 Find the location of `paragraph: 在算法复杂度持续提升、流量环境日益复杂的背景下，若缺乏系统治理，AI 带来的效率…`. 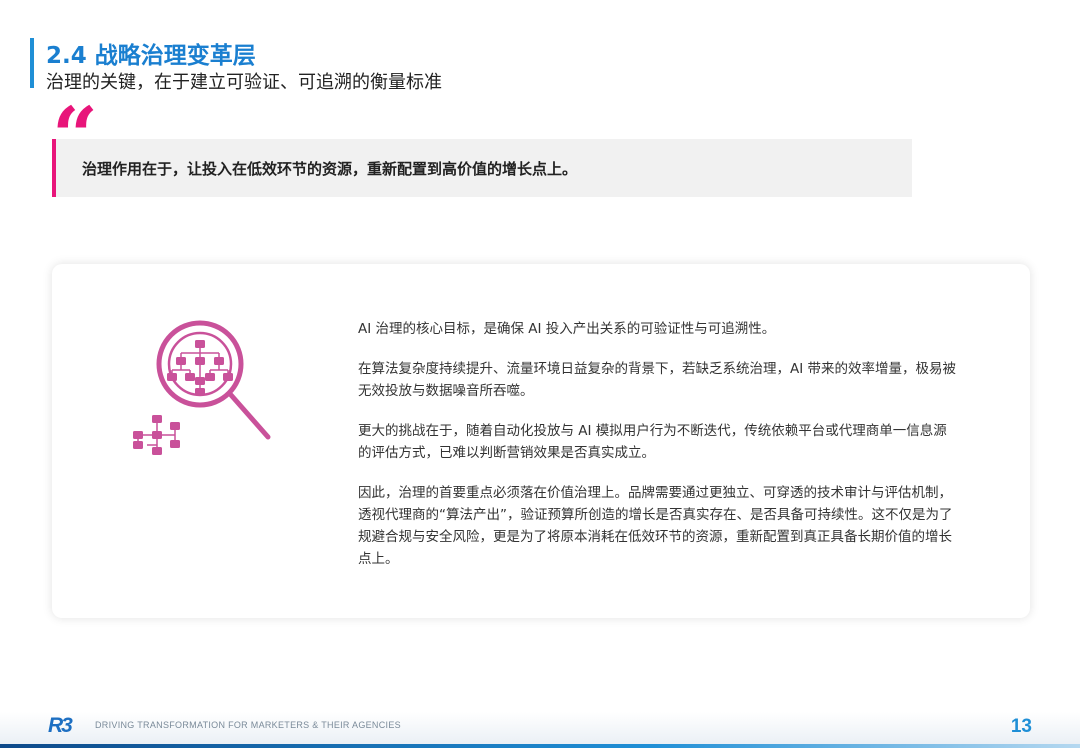

paragraph: 在算法复杂度持续提升、流量环境日益复杂的背景下，若缺乏系统治理，AI 带来的效率… is located at coordinates (657, 380).